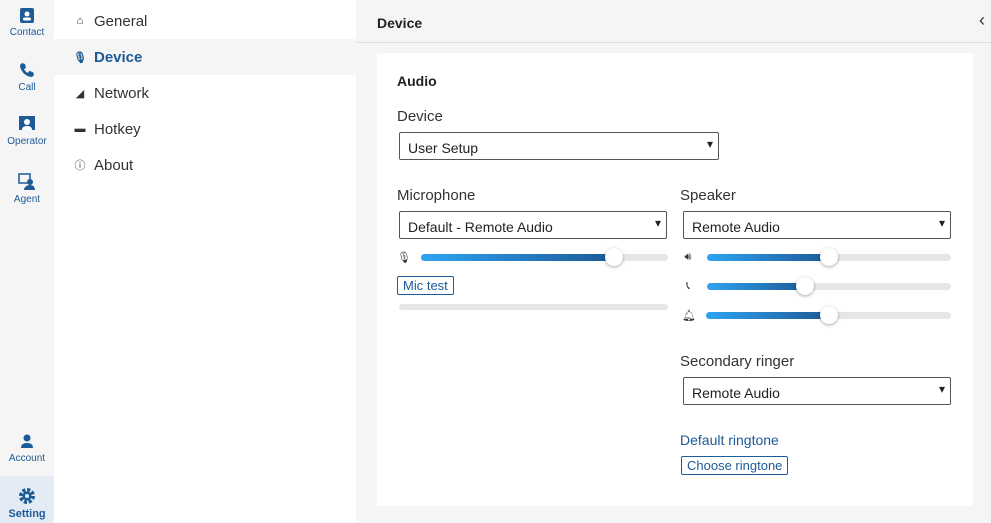  What do you see at coordinates (817, 391) in the screenshot?
I see `secondary-ringer-select: Remote Audio` at bounding box center [817, 391].